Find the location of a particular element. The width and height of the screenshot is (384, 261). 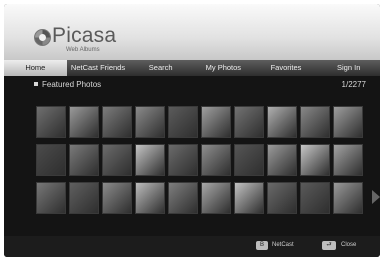

app-title: Picasa is located at coordinates (84, 35).